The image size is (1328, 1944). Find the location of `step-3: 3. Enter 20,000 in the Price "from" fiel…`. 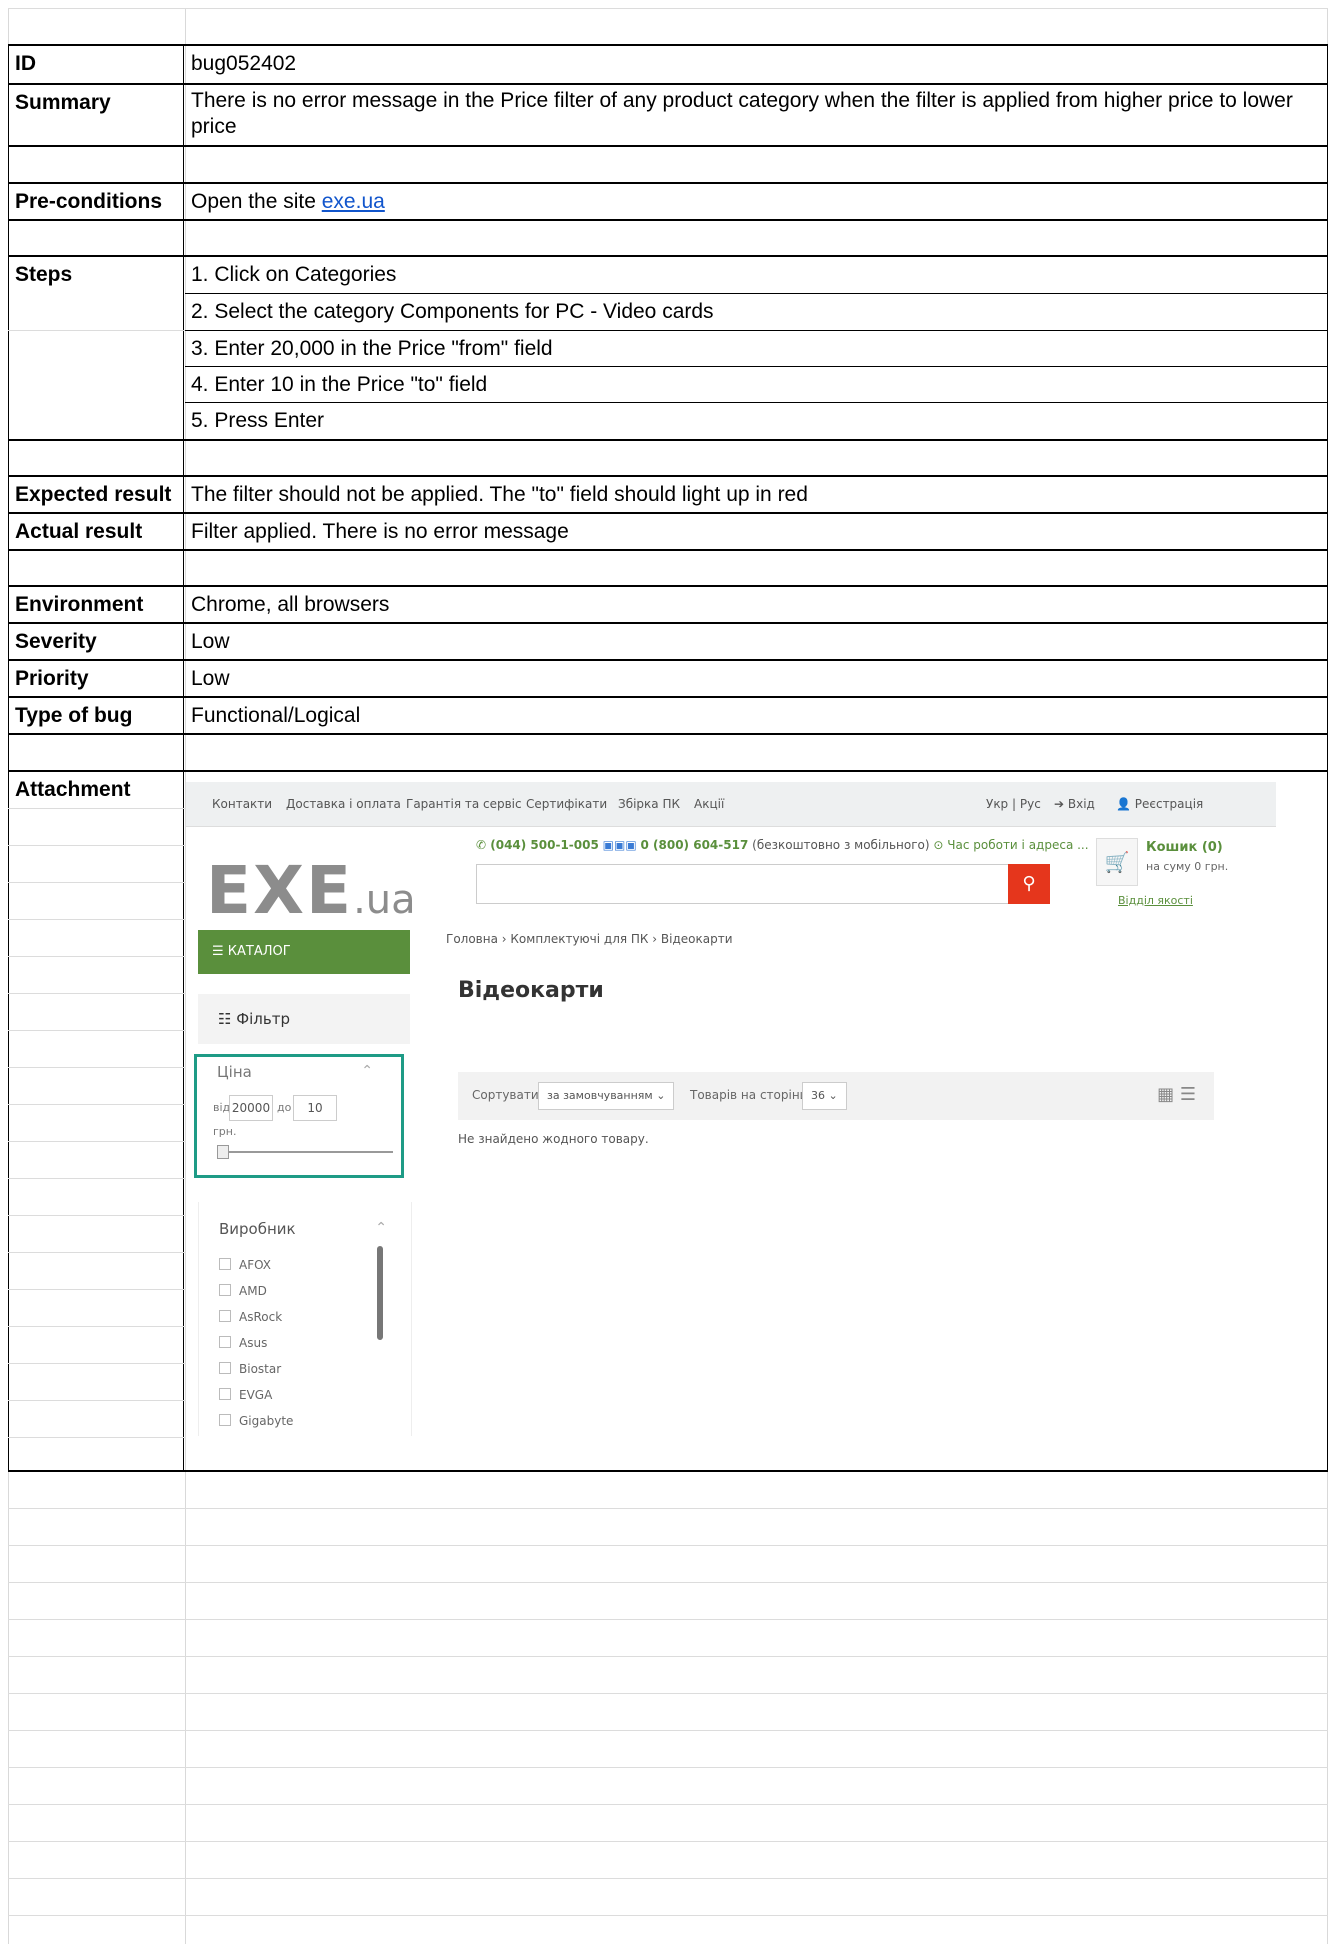

step-3: 3. Enter 20,000 in the Price "from" fiel… is located at coordinates (756, 349).